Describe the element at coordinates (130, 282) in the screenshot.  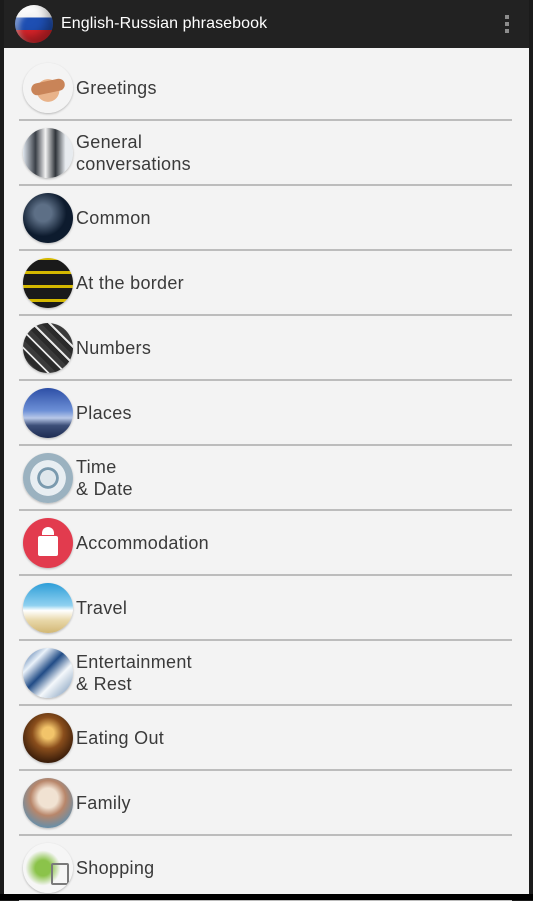
I see `list-item-label: At the border` at that location.